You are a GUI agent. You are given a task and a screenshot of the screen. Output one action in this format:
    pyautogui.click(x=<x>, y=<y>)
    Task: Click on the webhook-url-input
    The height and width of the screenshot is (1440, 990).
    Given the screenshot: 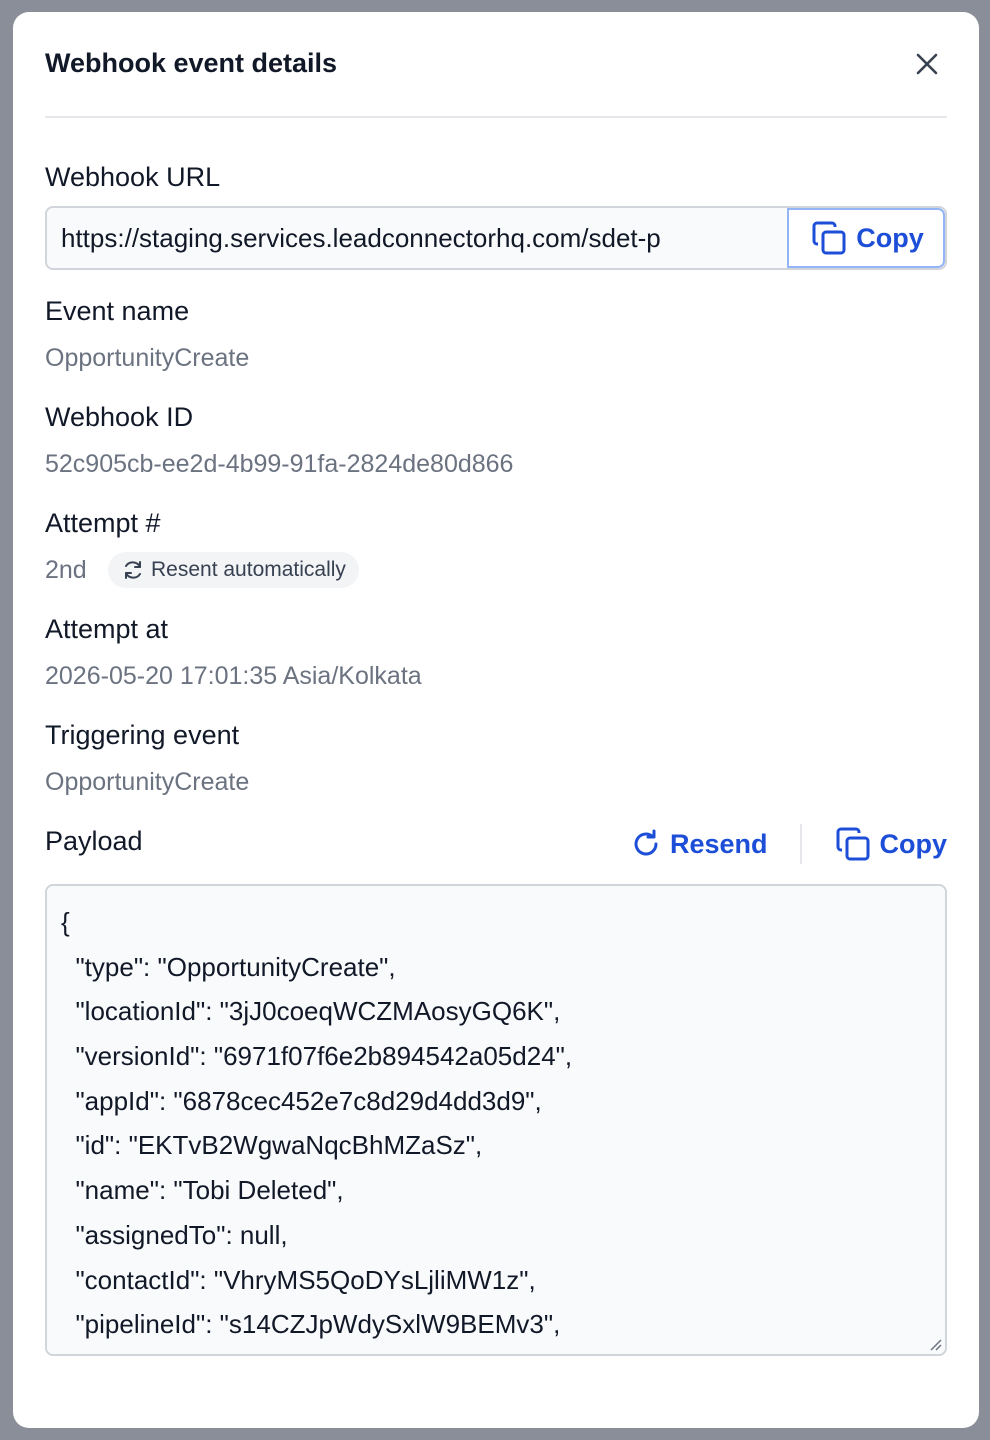 What is the action you would take?
    pyautogui.click(x=417, y=238)
    